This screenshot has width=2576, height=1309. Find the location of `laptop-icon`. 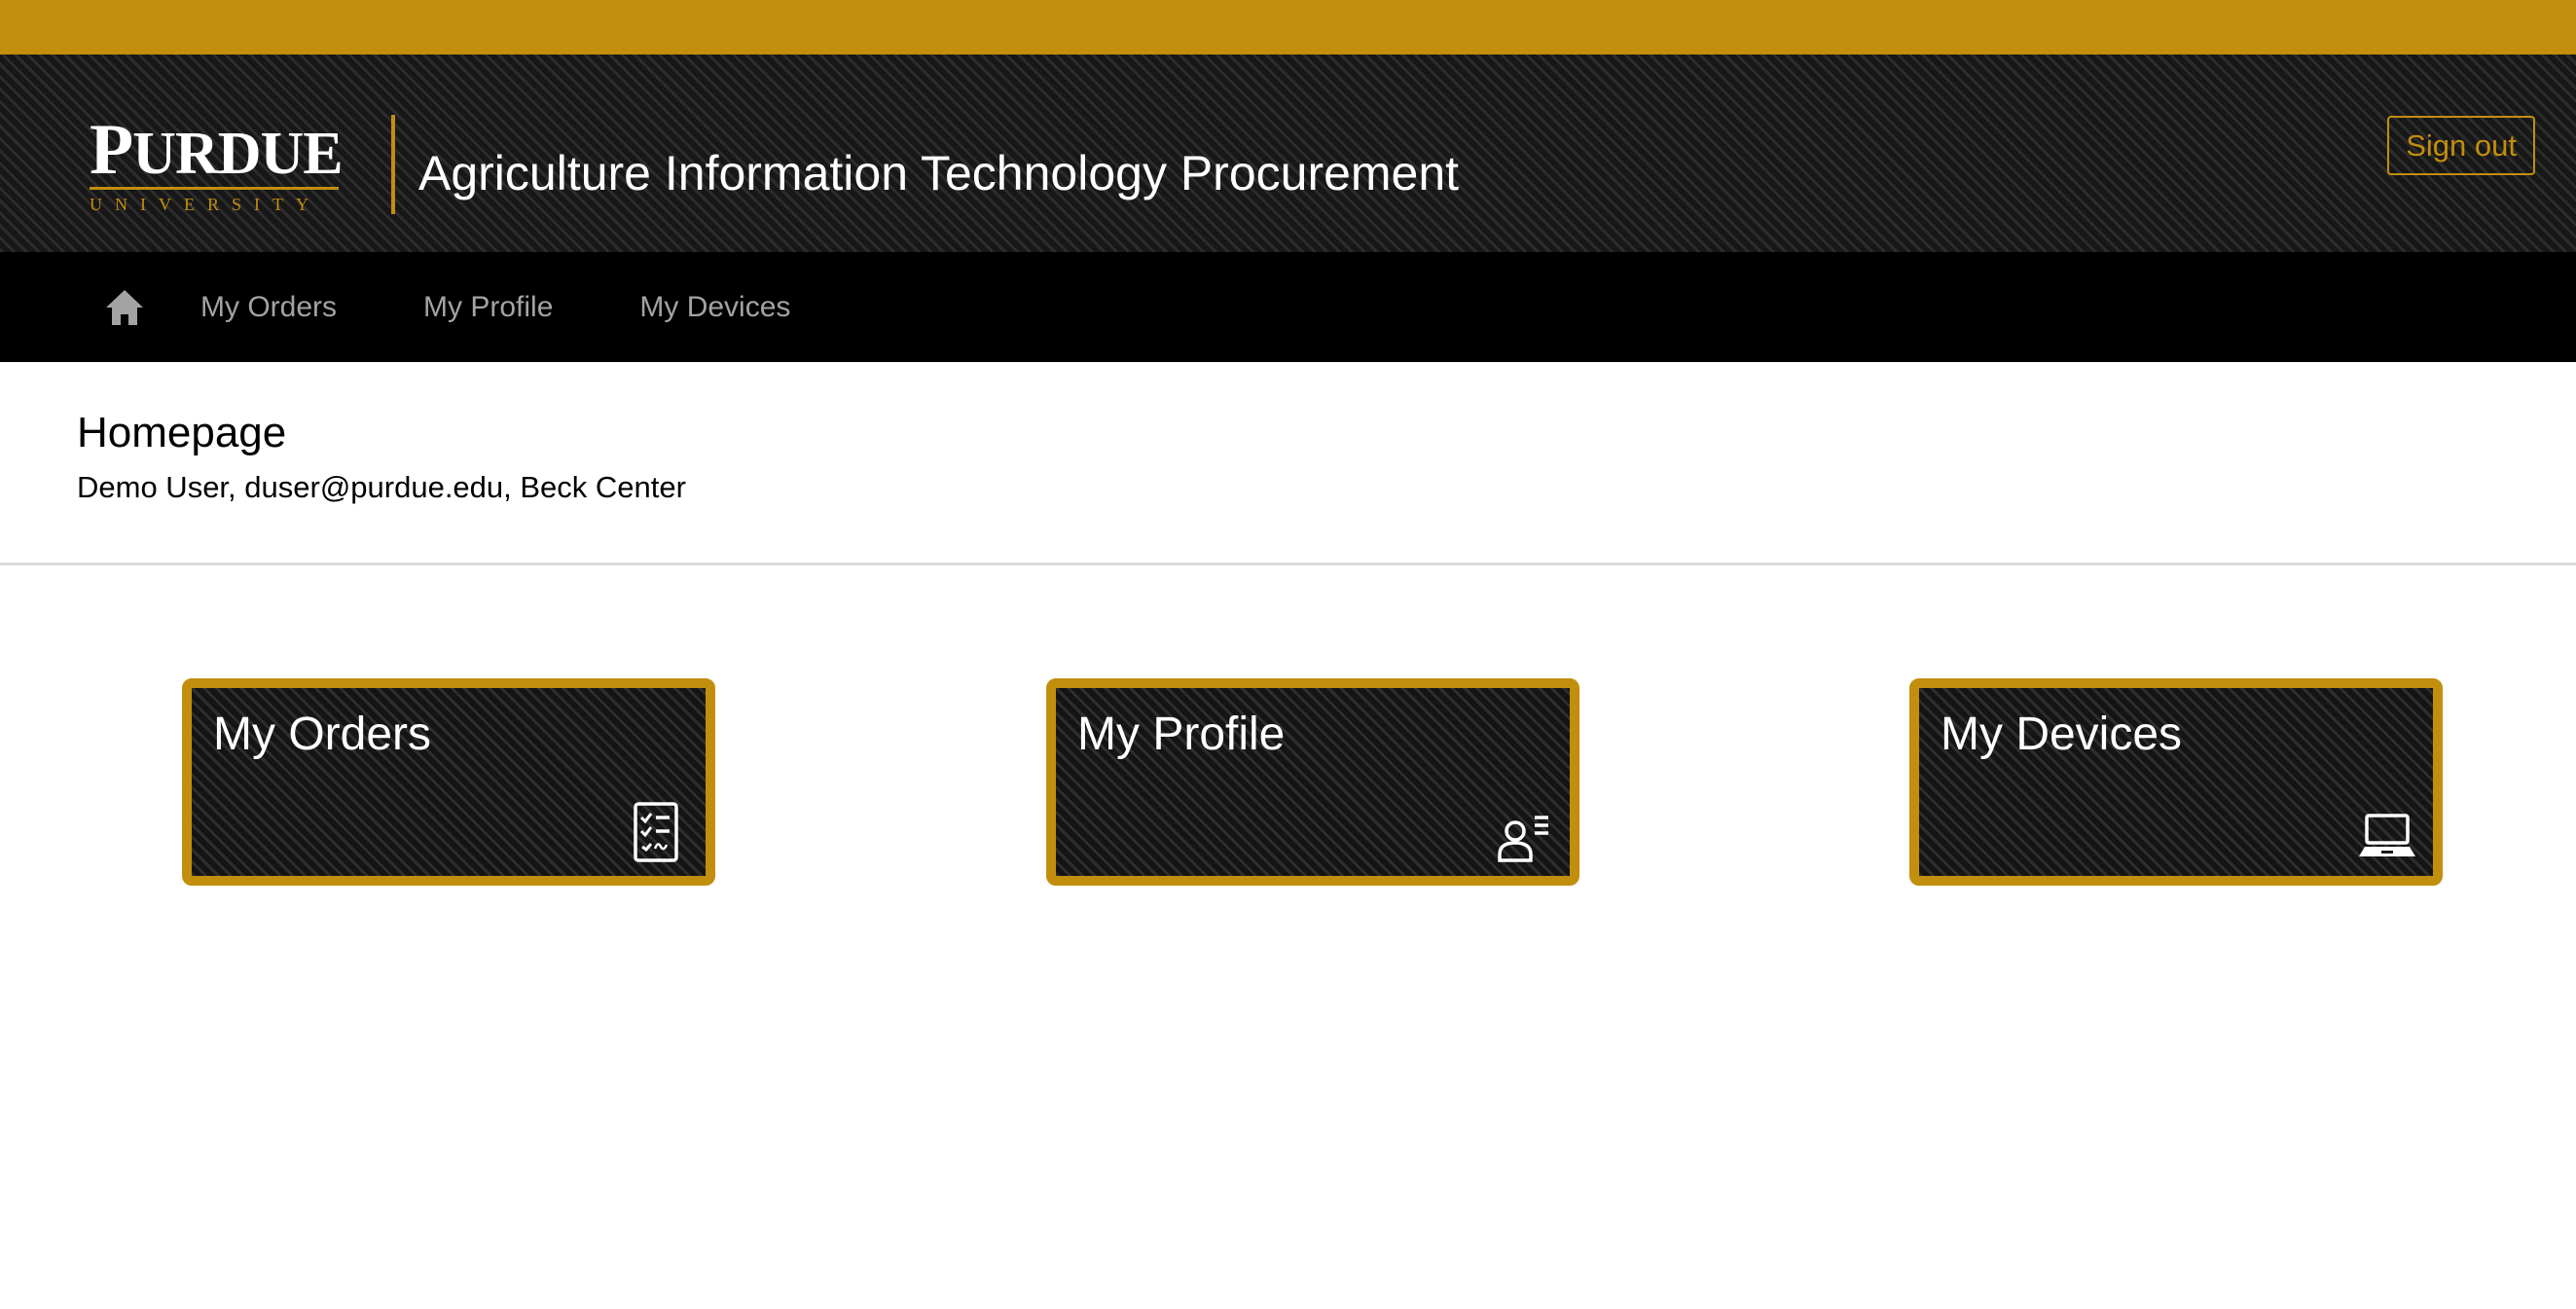

laptop-icon is located at coordinates (2387, 835).